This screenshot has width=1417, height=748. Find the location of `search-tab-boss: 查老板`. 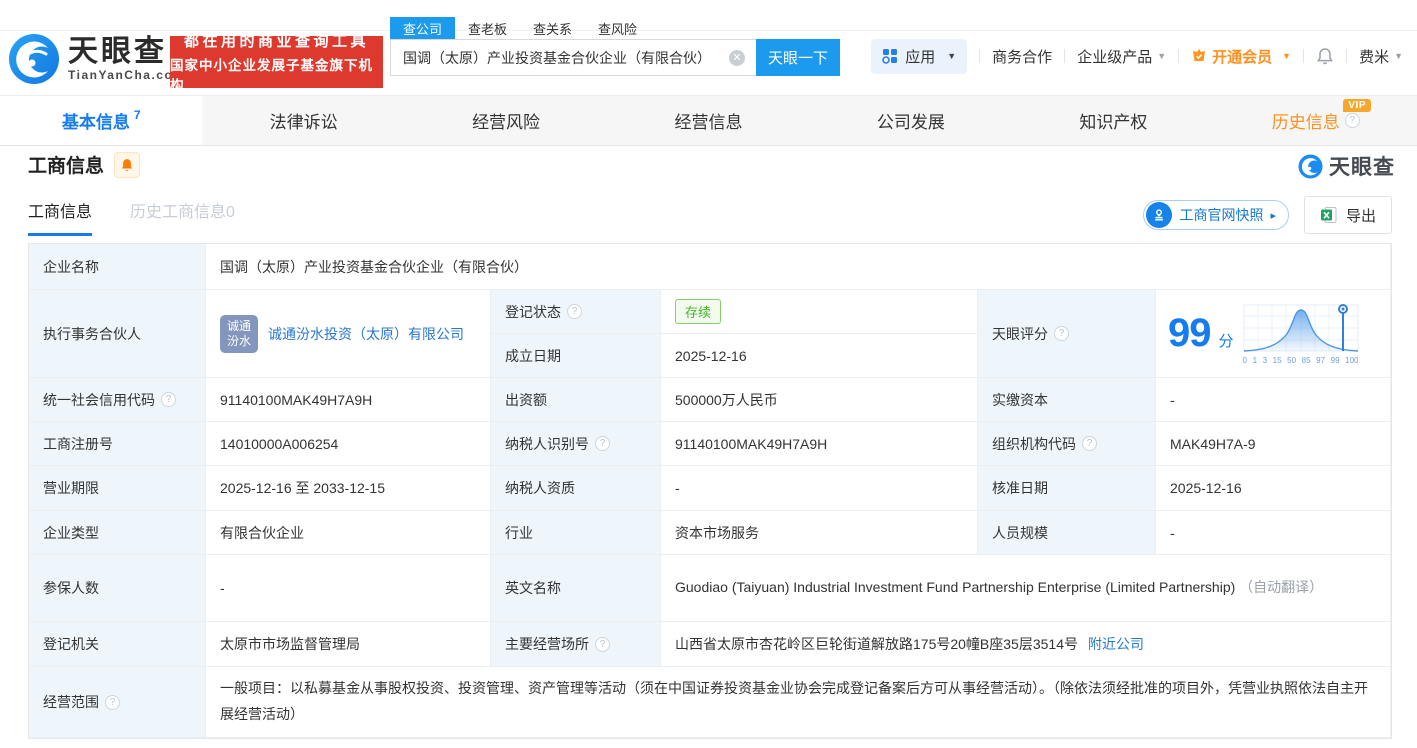

search-tab-boss: 查老板 is located at coordinates (487, 28).